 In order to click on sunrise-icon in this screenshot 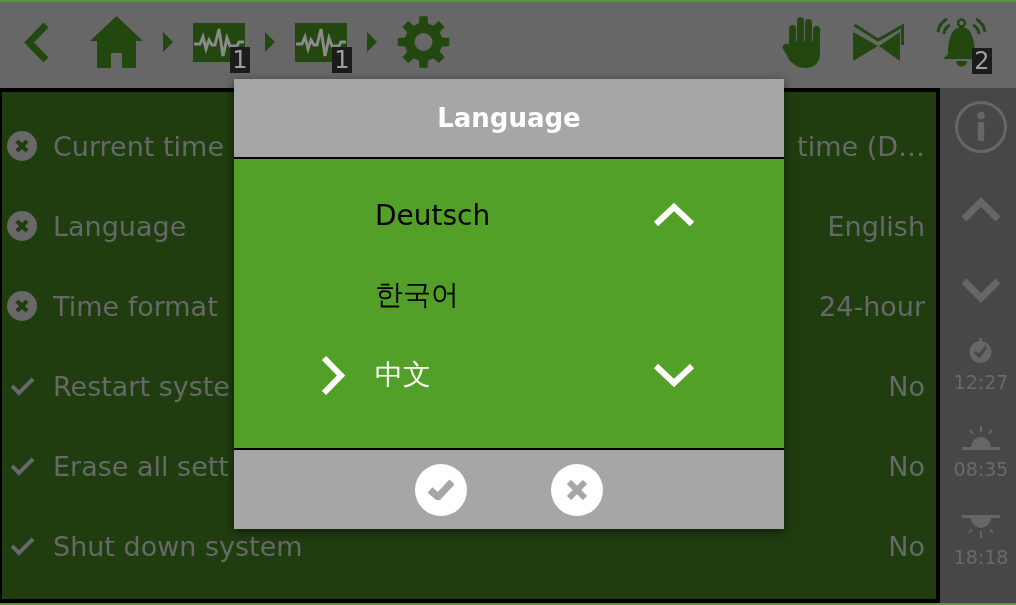, I will do `click(981, 438)`.